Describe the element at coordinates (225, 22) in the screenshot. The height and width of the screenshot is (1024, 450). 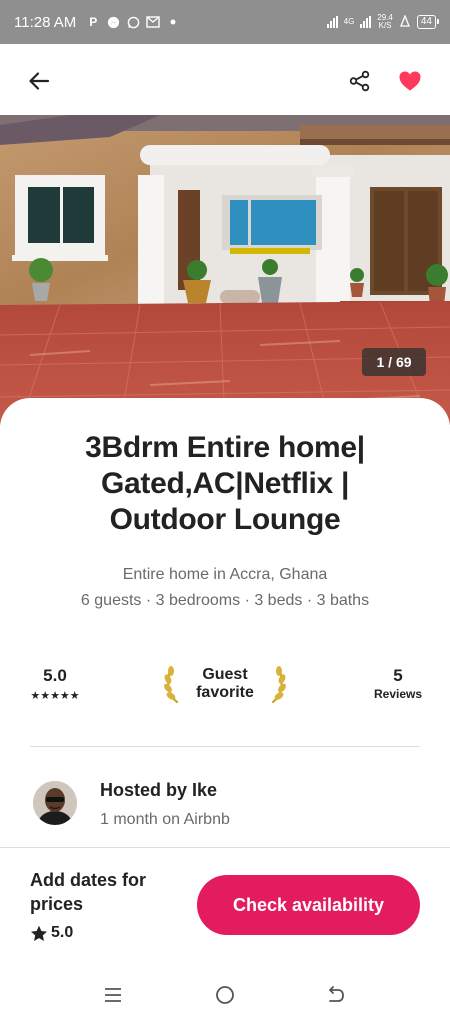
I see `status-bar: 11:28 AM P 4G 29.4 K/S 44` at that location.